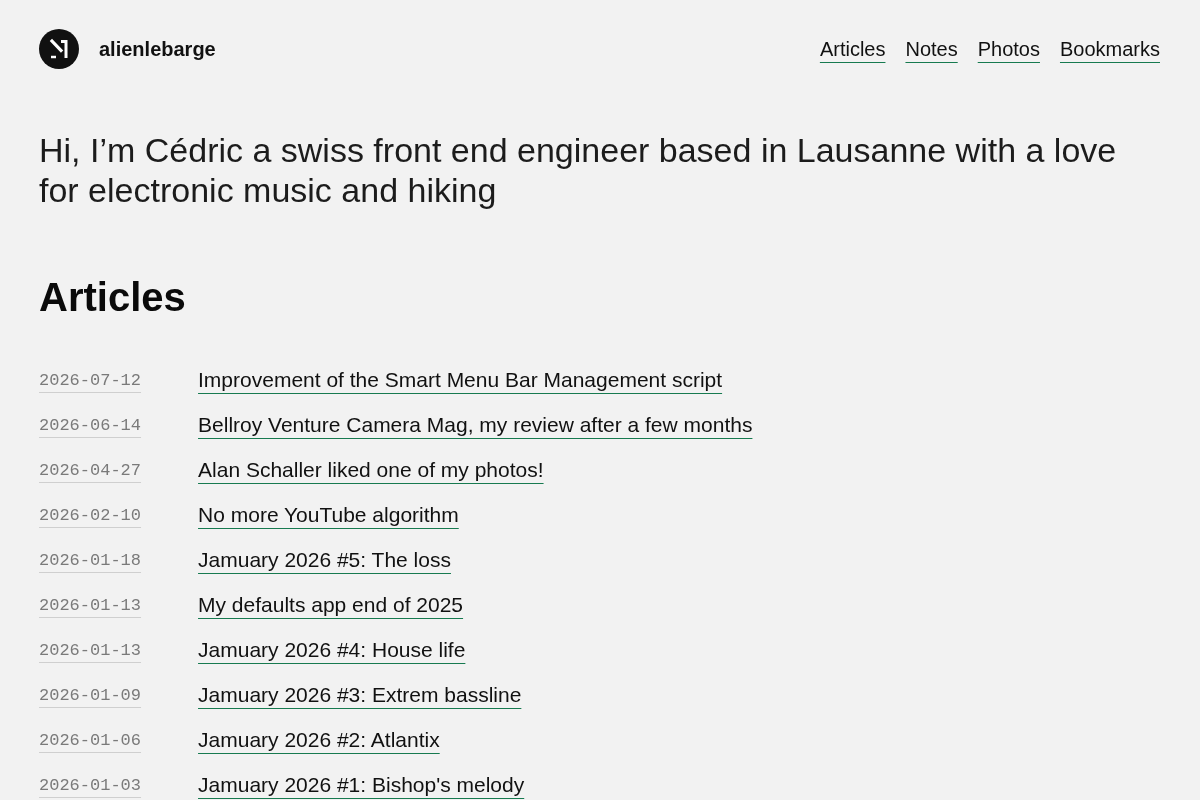 Image resolution: width=1200 pixels, height=800 pixels. What do you see at coordinates (113, 297) in the screenshot?
I see `section-heading: Articles` at bounding box center [113, 297].